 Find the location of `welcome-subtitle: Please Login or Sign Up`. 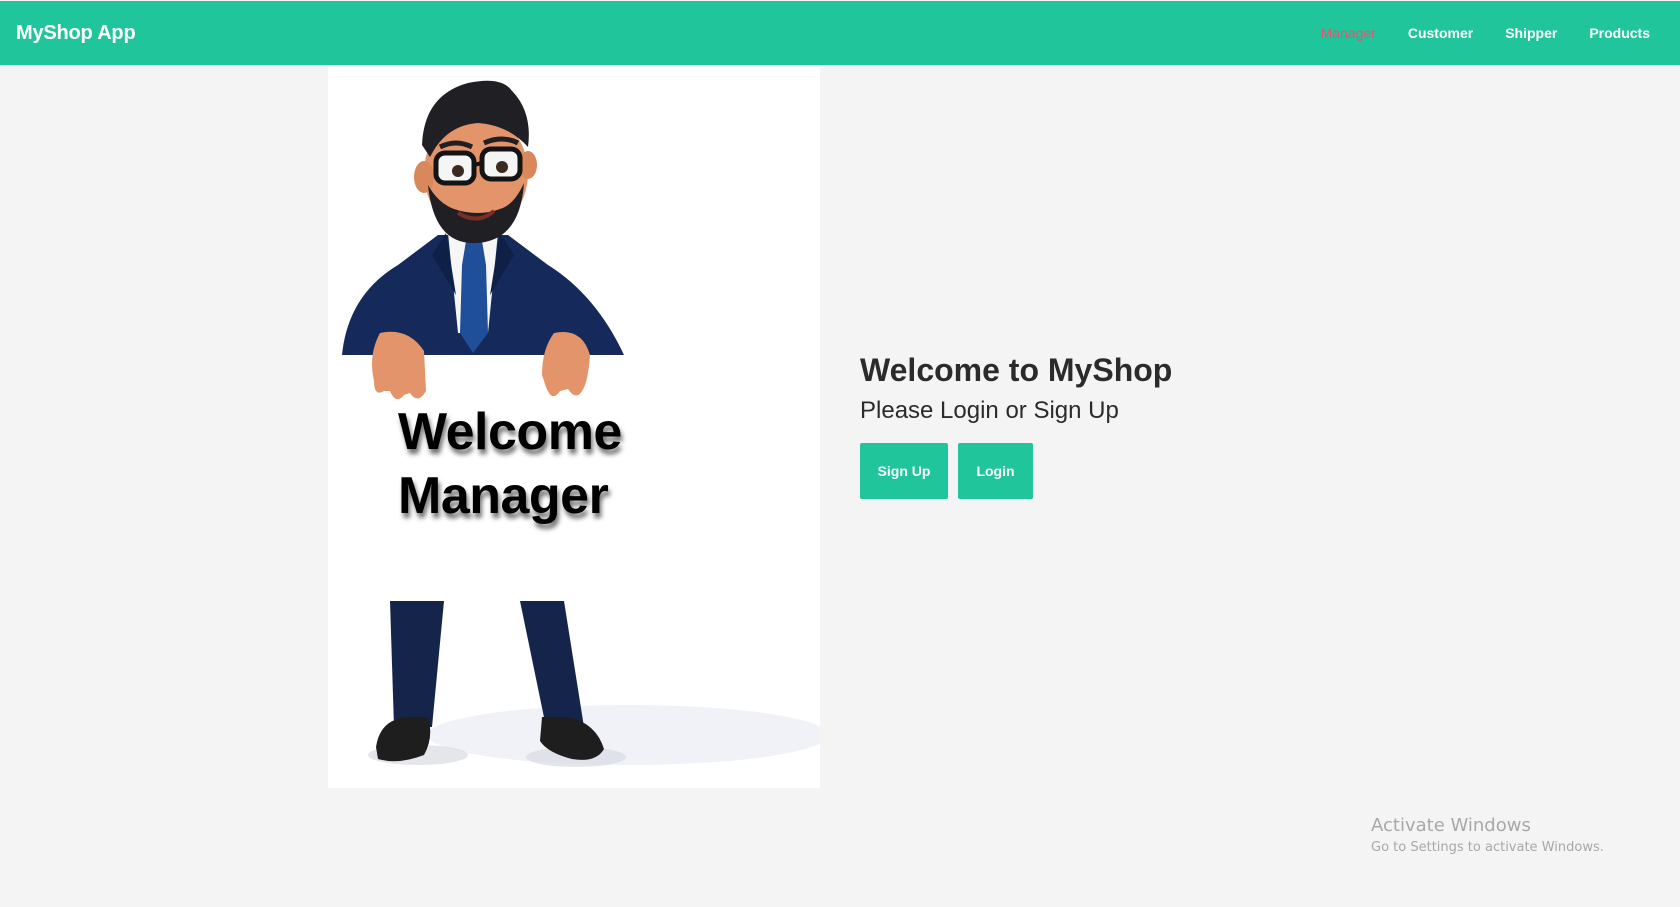

welcome-subtitle: Please Login or Sign Up is located at coordinates (989, 410).